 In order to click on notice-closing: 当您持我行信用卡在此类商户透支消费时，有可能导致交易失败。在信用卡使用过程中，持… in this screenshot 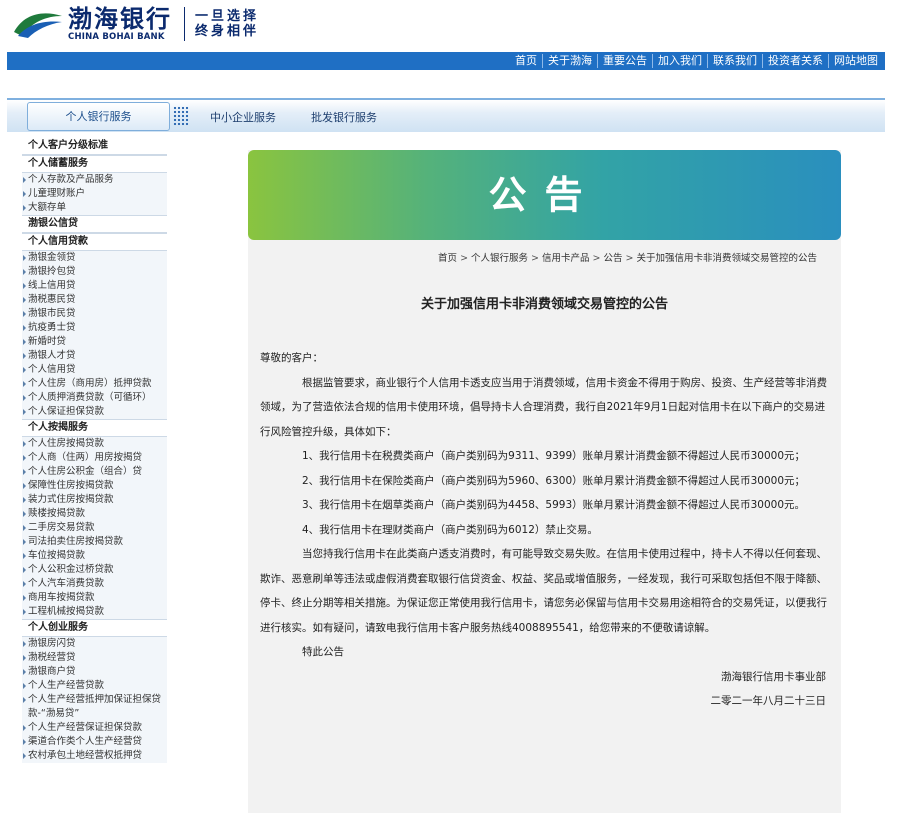, I will do `click(543, 591)`.